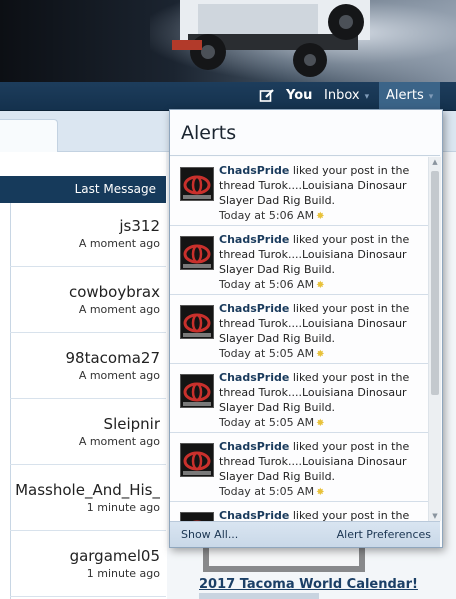 This screenshot has width=456, height=599. What do you see at coordinates (321, 514) in the screenshot?
I see `alert-text: ChadsPride liked your post in the thread` at bounding box center [321, 514].